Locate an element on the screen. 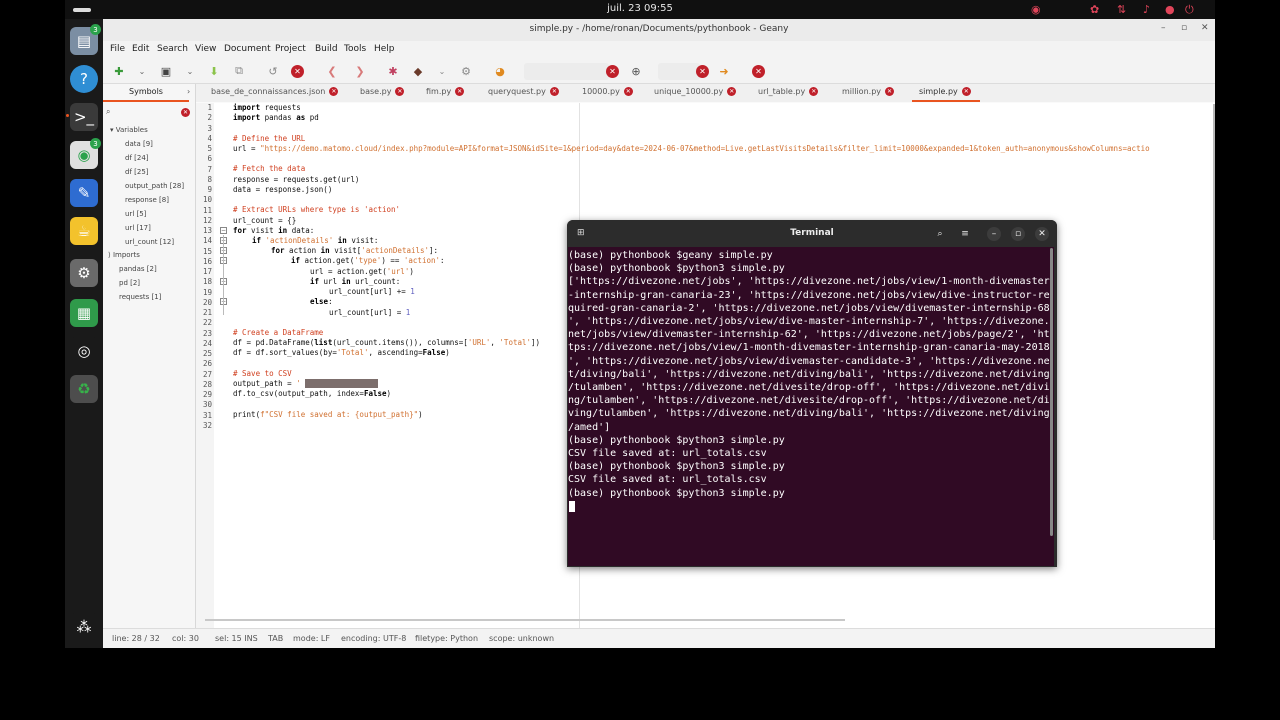  terminal-app-icon: >_ is located at coordinates (84, 117).